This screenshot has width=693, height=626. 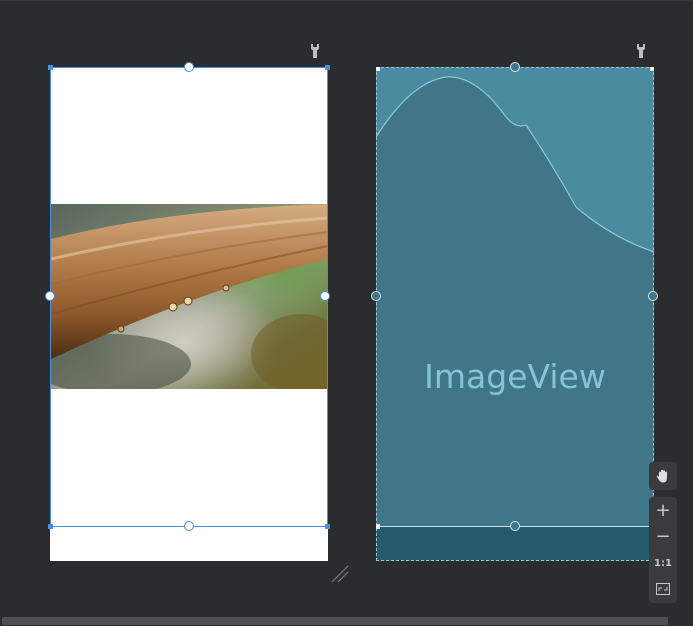 I want to click on pan-hand-button, so click(x=663, y=476).